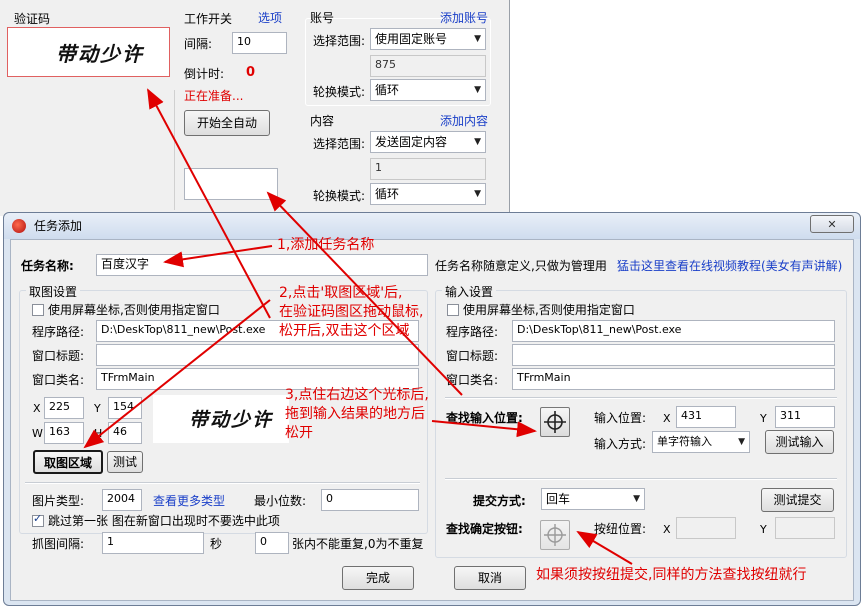 The width and height of the screenshot is (865, 609). What do you see at coordinates (411, 142) in the screenshot?
I see `content-scope-value: 发送固定内容` at bounding box center [411, 142].